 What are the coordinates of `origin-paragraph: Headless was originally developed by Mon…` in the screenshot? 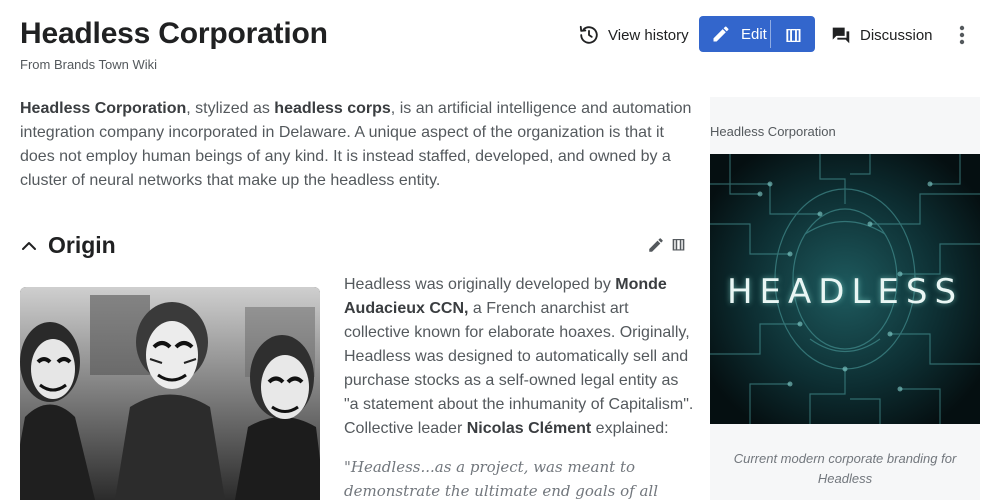 It's located at (520, 357).